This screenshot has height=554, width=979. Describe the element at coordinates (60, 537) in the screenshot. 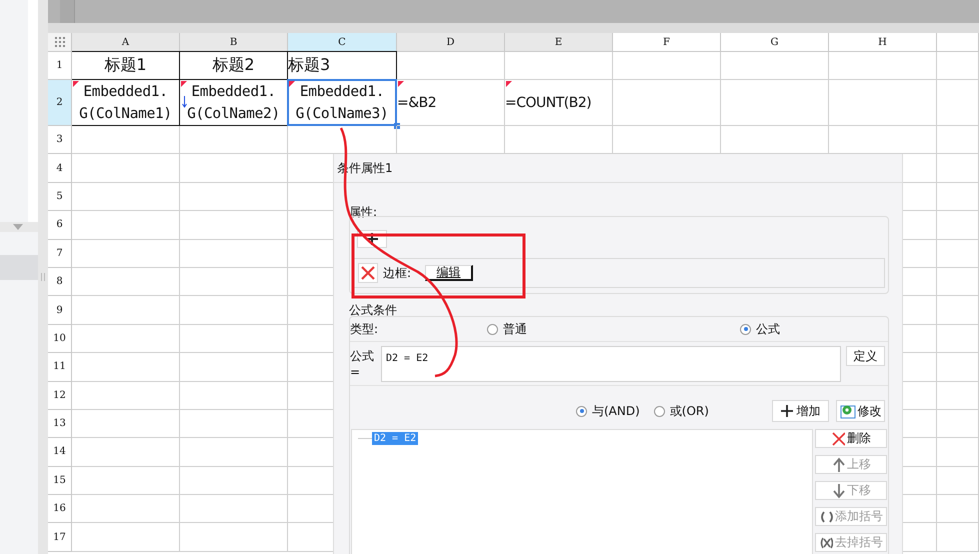

I see `row-header: 17` at that location.